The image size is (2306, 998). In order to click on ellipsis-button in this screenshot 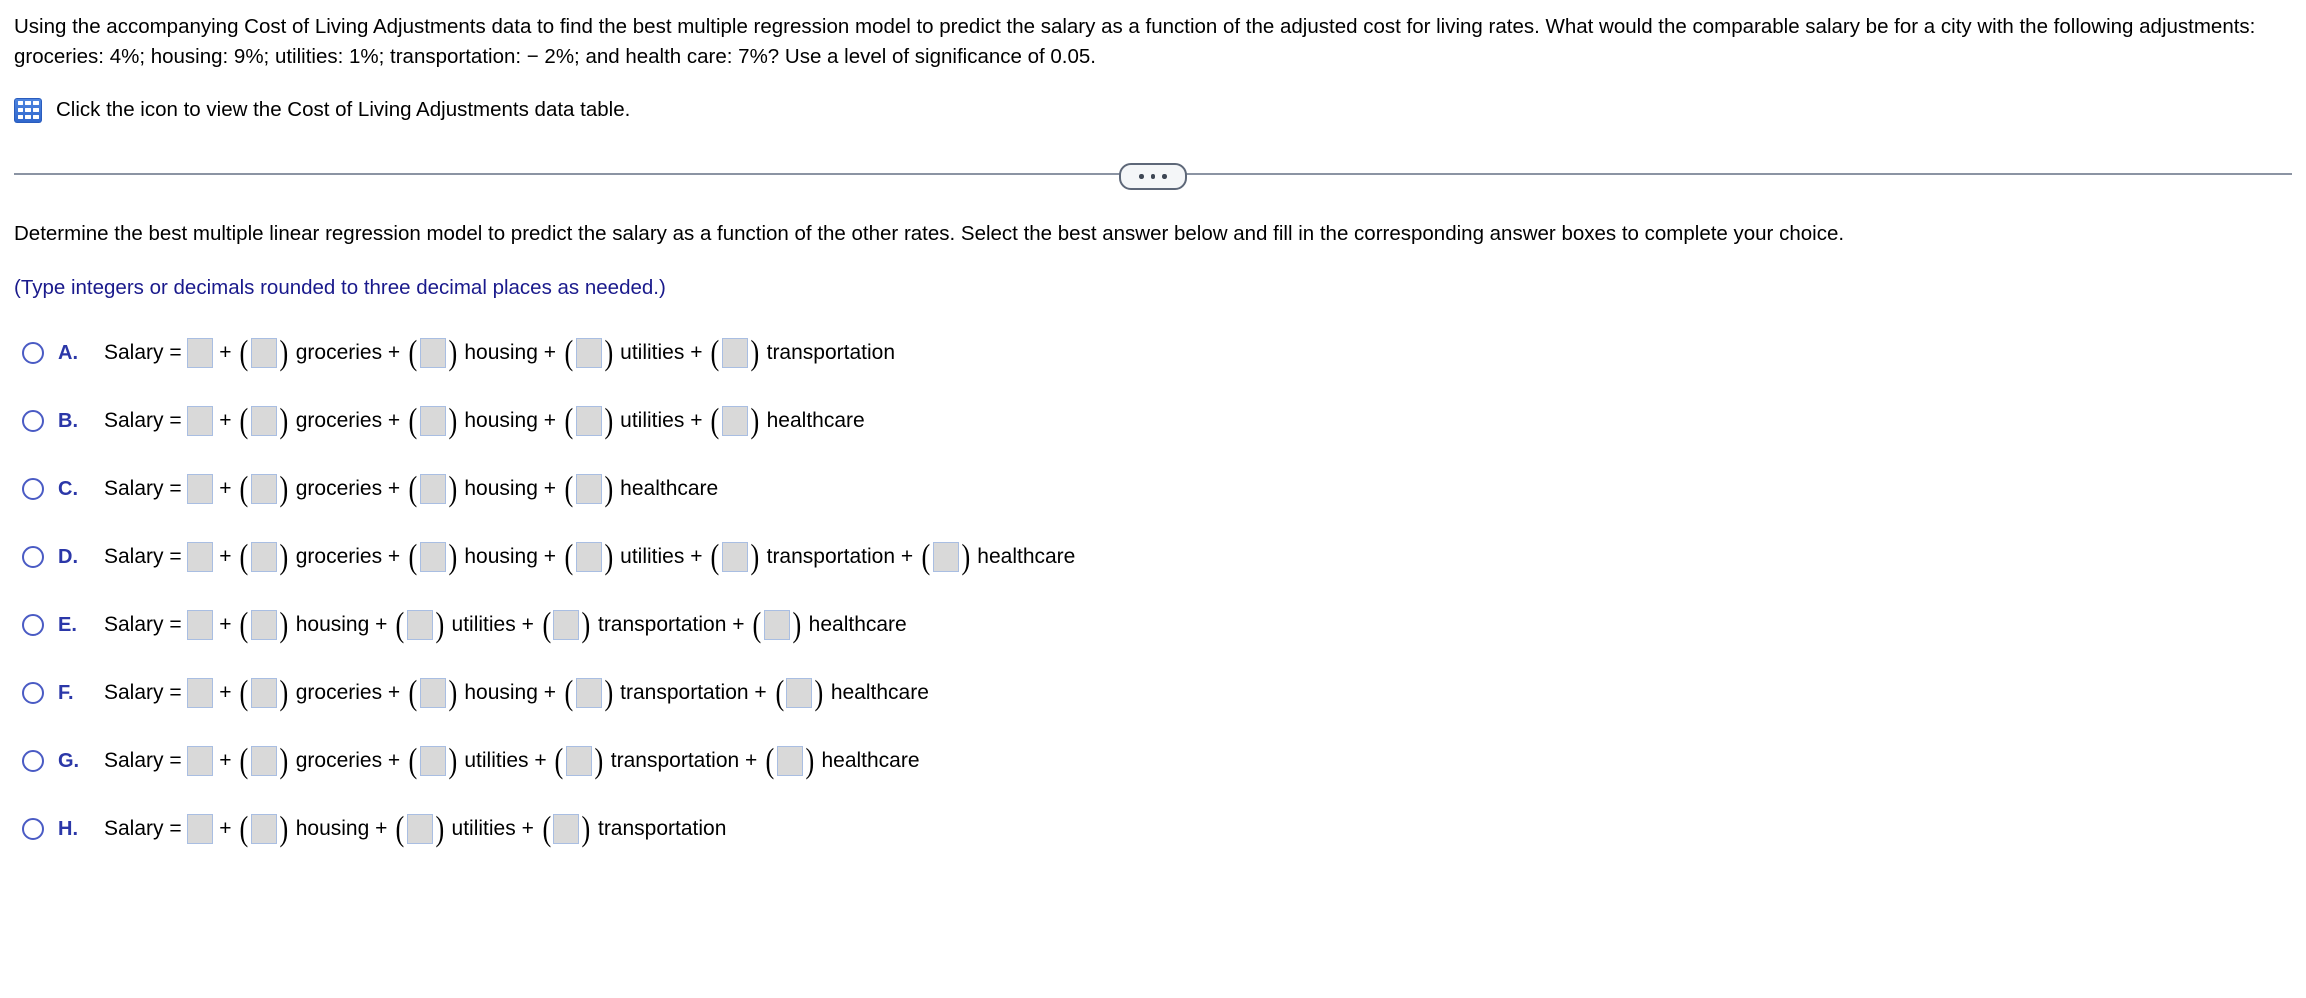, I will do `click(1153, 176)`.